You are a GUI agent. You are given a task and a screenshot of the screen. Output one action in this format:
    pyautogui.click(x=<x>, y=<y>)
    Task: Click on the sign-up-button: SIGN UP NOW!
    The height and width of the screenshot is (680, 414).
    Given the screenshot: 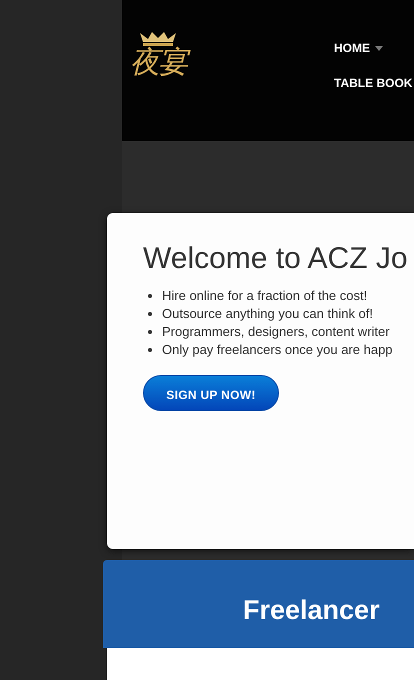 What is the action you would take?
    pyautogui.click(x=211, y=393)
    